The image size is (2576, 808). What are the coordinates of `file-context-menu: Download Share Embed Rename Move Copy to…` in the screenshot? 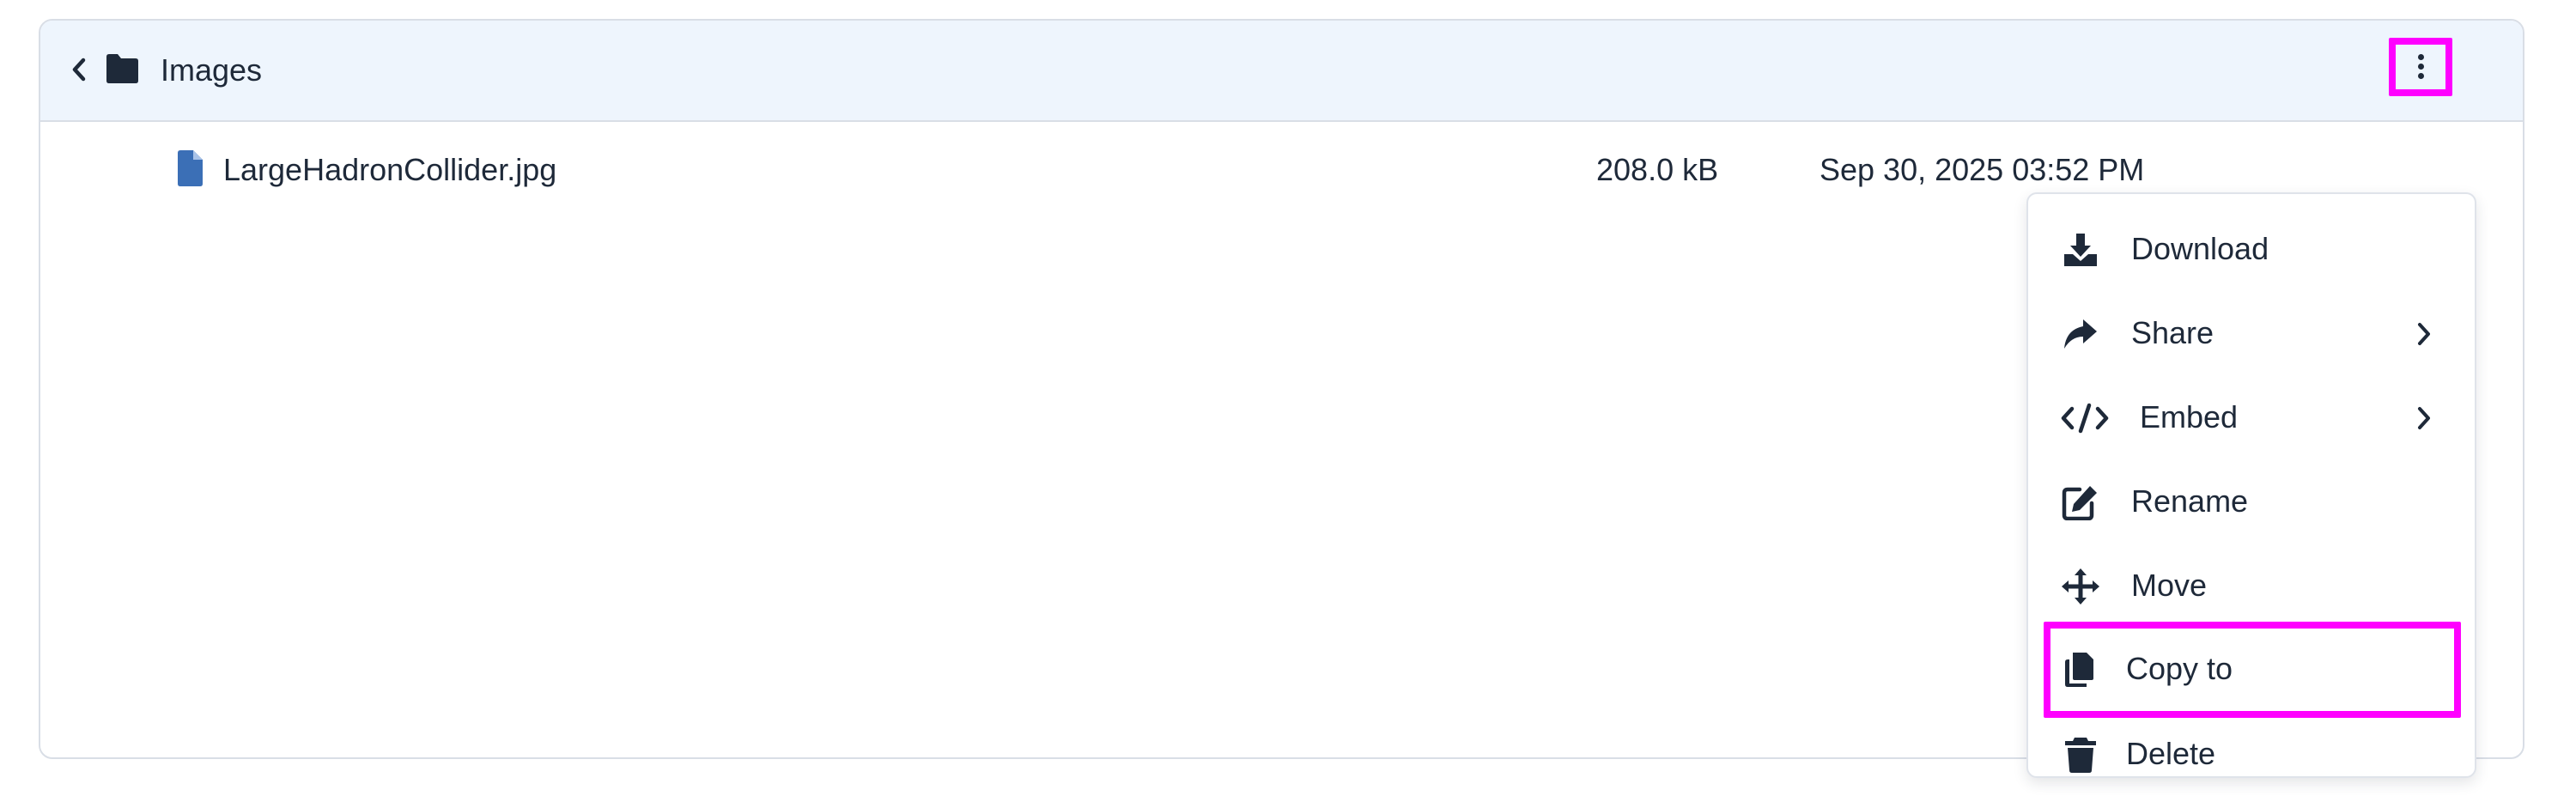 It's located at (2251, 485).